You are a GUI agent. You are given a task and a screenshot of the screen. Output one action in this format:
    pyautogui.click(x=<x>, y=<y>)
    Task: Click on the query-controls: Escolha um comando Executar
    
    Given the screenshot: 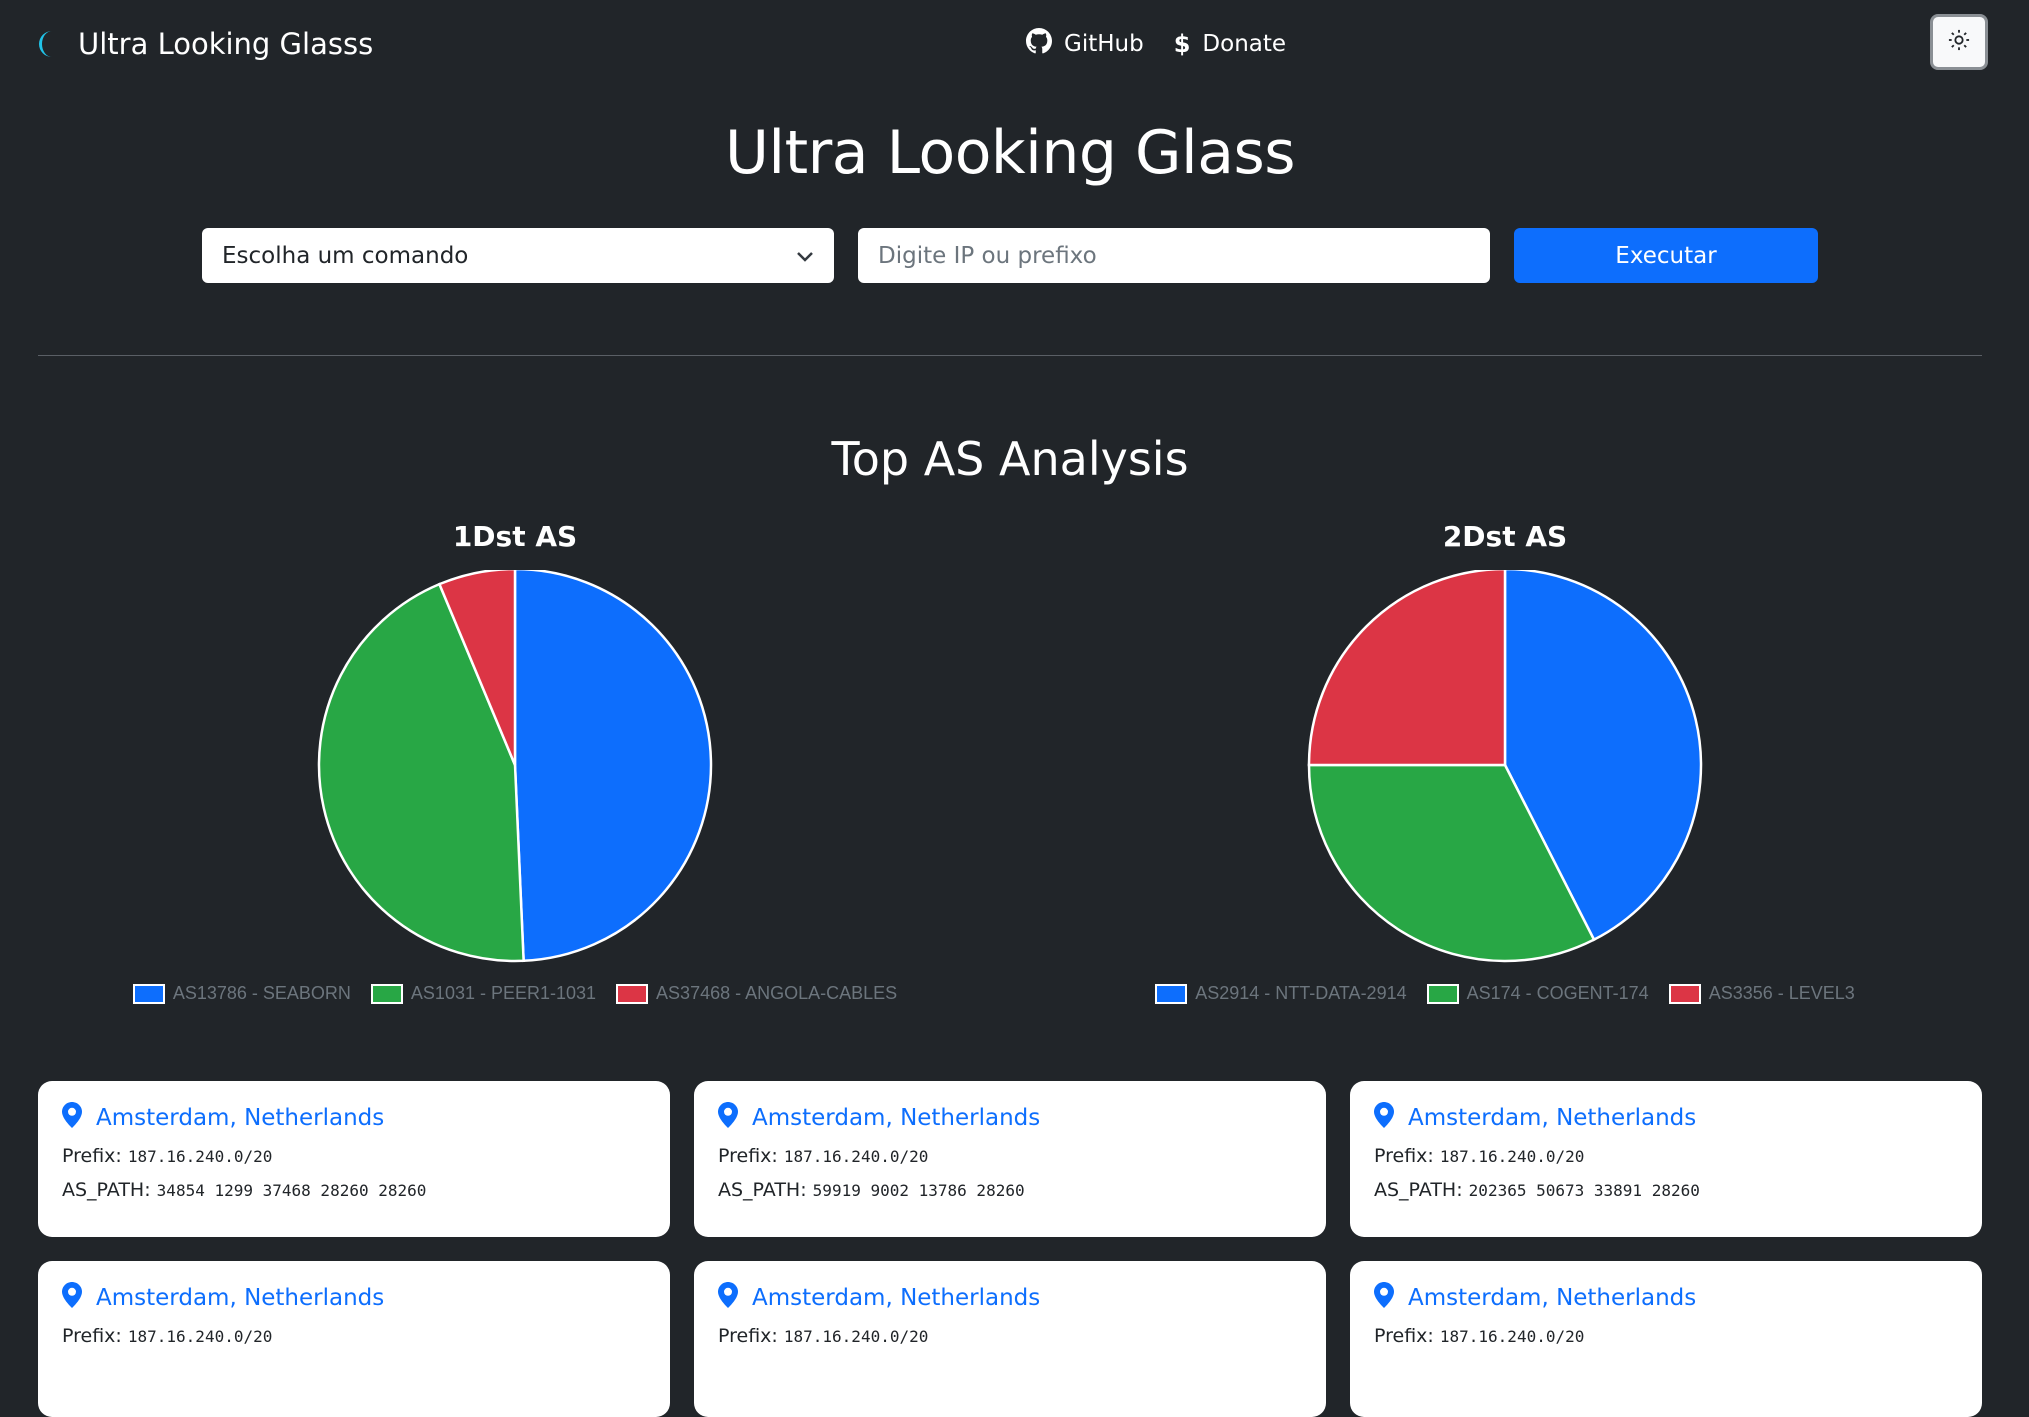 What is the action you would take?
    pyautogui.click(x=1010, y=255)
    